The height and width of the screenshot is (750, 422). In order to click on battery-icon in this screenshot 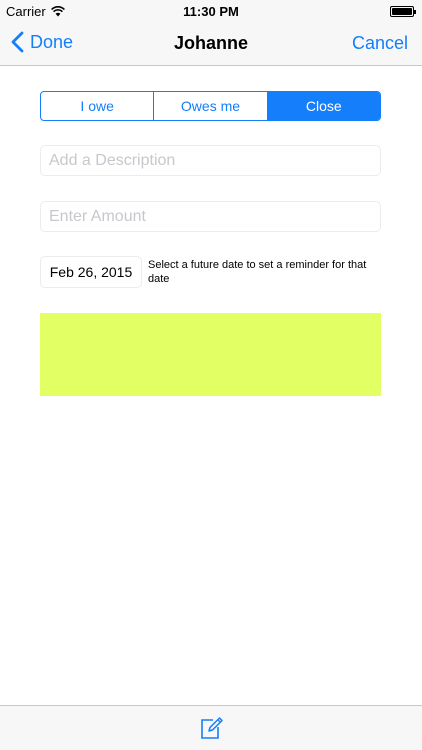, I will do `click(403, 11)`.